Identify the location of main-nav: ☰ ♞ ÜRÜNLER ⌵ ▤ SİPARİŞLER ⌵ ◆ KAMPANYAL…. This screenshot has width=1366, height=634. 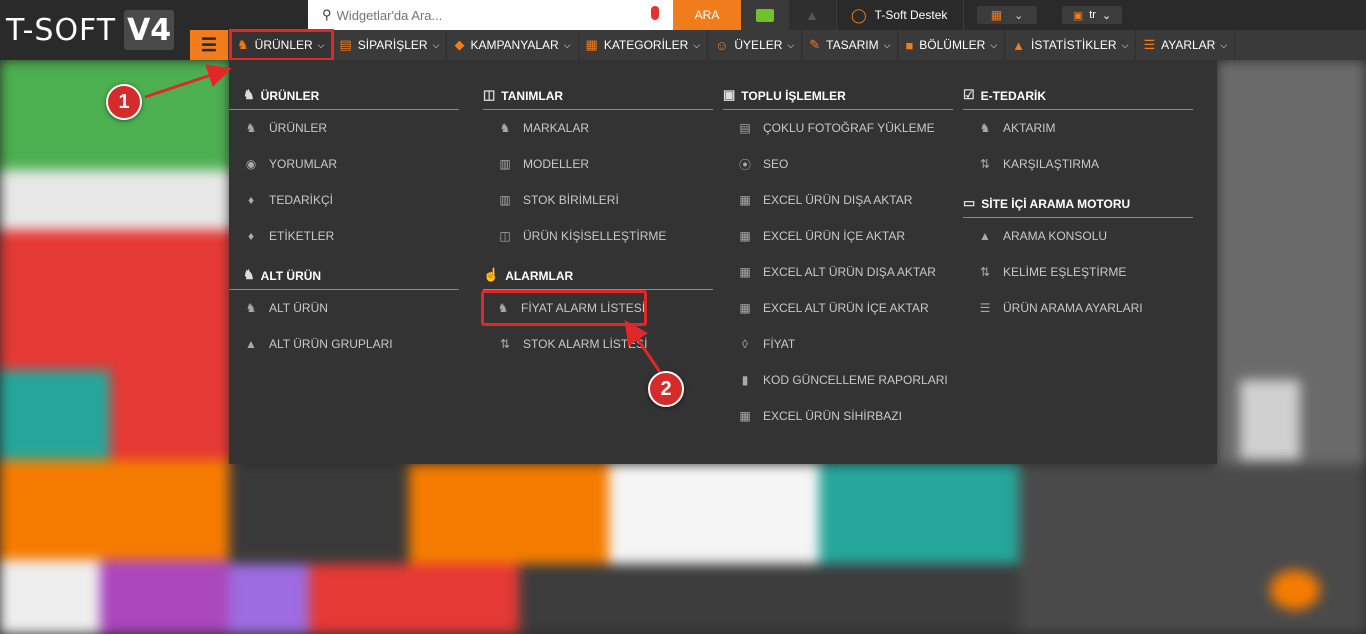
(778, 45).